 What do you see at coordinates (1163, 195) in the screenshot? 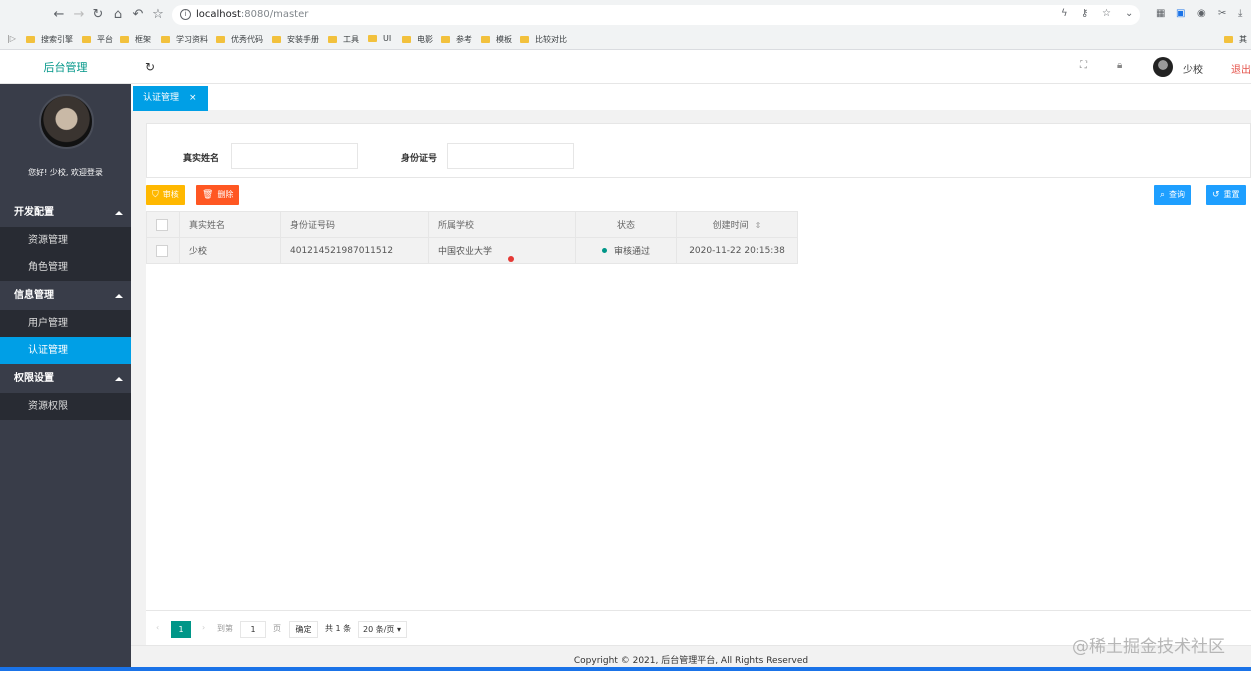
I see `search-icon: ⌕` at bounding box center [1163, 195].